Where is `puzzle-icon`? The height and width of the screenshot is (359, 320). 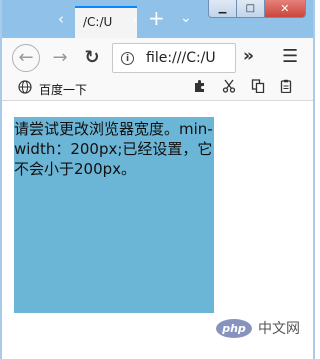
puzzle-icon is located at coordinates (200, 88).